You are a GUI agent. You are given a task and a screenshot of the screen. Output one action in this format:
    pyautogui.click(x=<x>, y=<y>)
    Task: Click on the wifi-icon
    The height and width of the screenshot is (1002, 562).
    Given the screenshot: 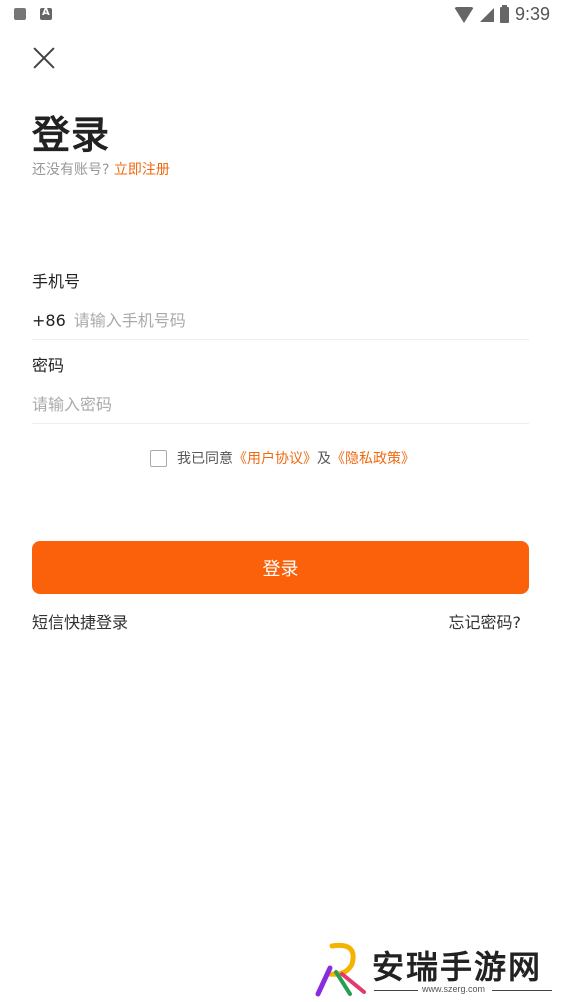 What is the action you would take?
    pyautogui.click(x=463, y=14)
    